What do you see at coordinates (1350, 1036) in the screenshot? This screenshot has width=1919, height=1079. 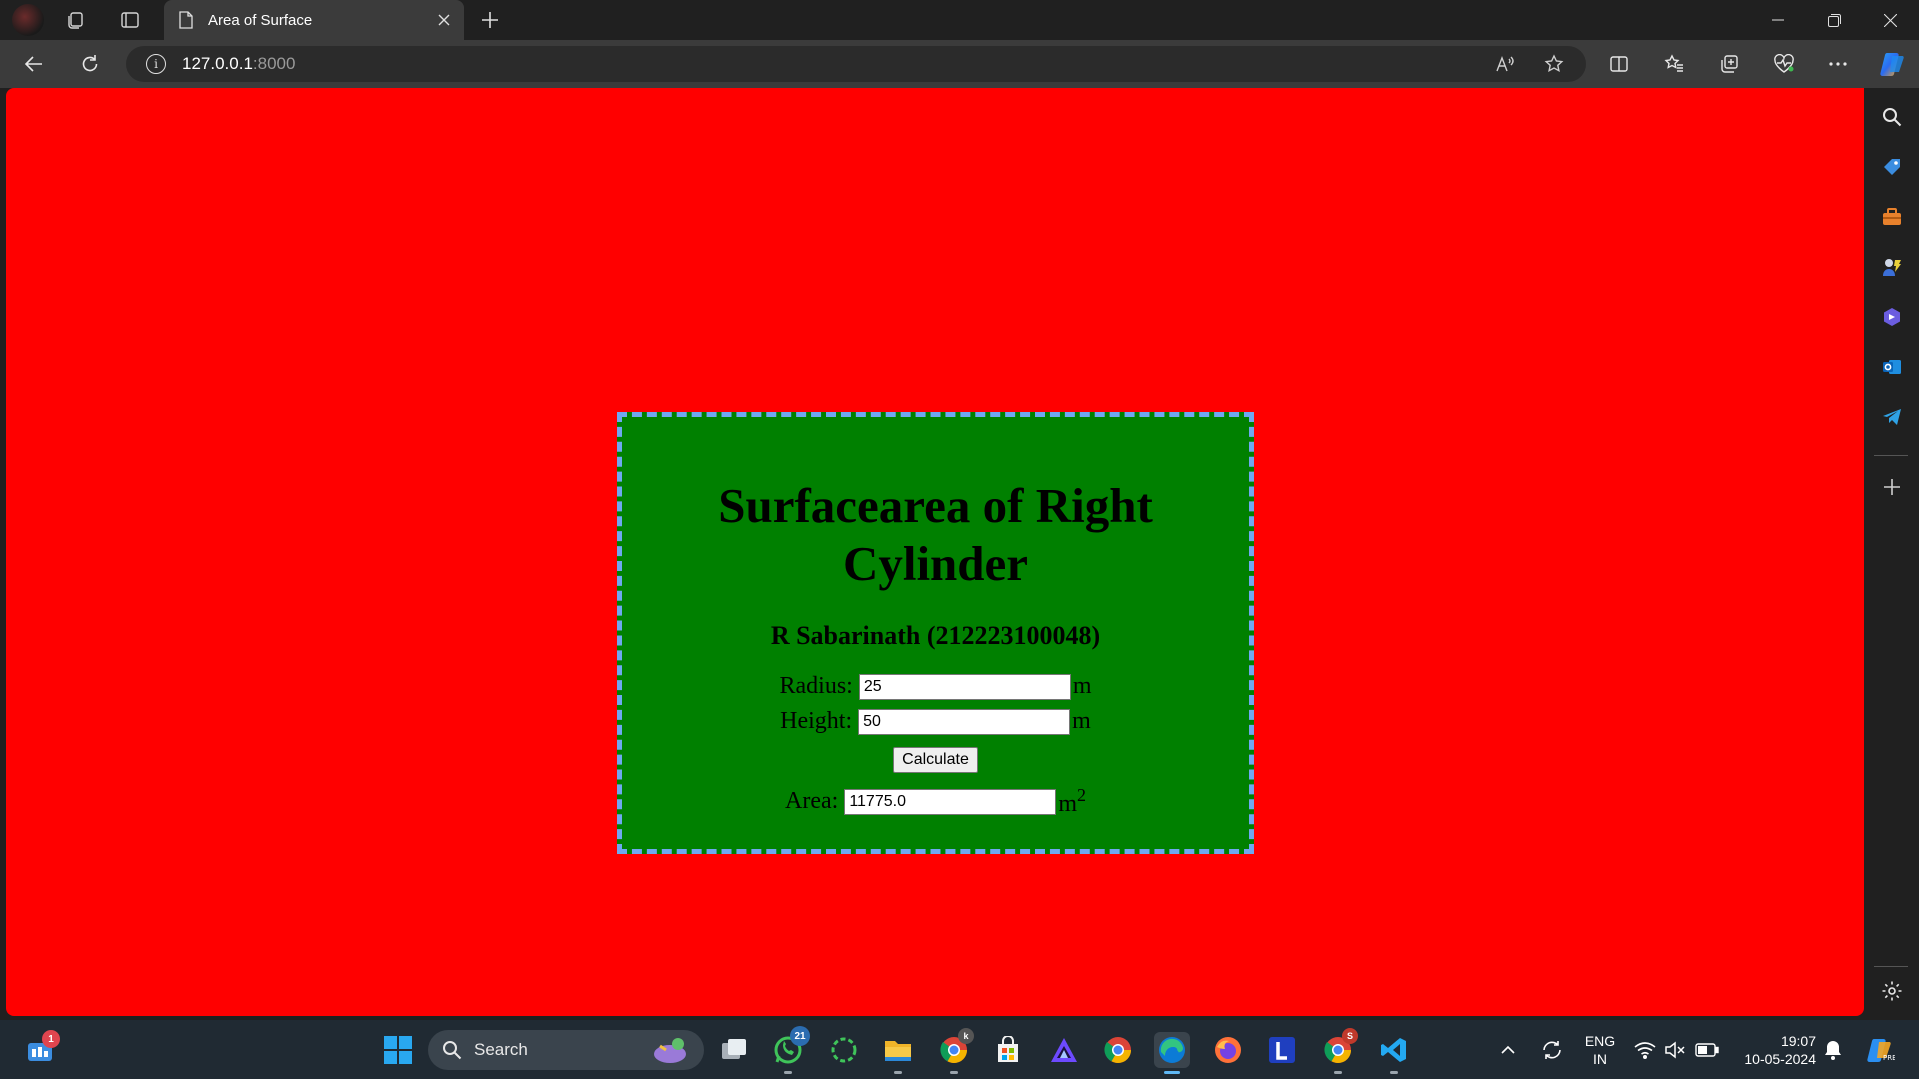 I see `profile-s-badge: S` at bounding box center [1350, 1036].